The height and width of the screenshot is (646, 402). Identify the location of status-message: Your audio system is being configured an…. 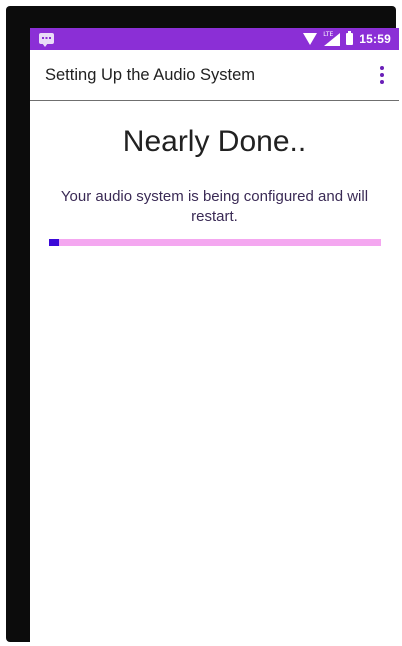
(214, 206).